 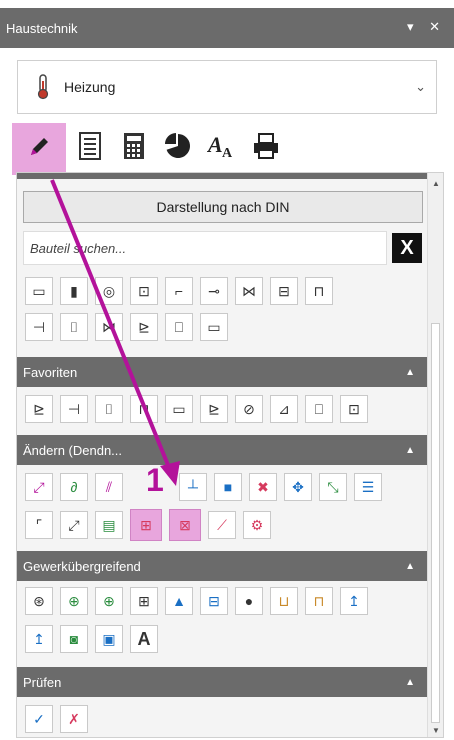 I want to click on edit-row-1: ⤢ ∂ ⫽ ┴ ■ ✖ ✥ ⤡ ☰, so click(x=203, y=487).